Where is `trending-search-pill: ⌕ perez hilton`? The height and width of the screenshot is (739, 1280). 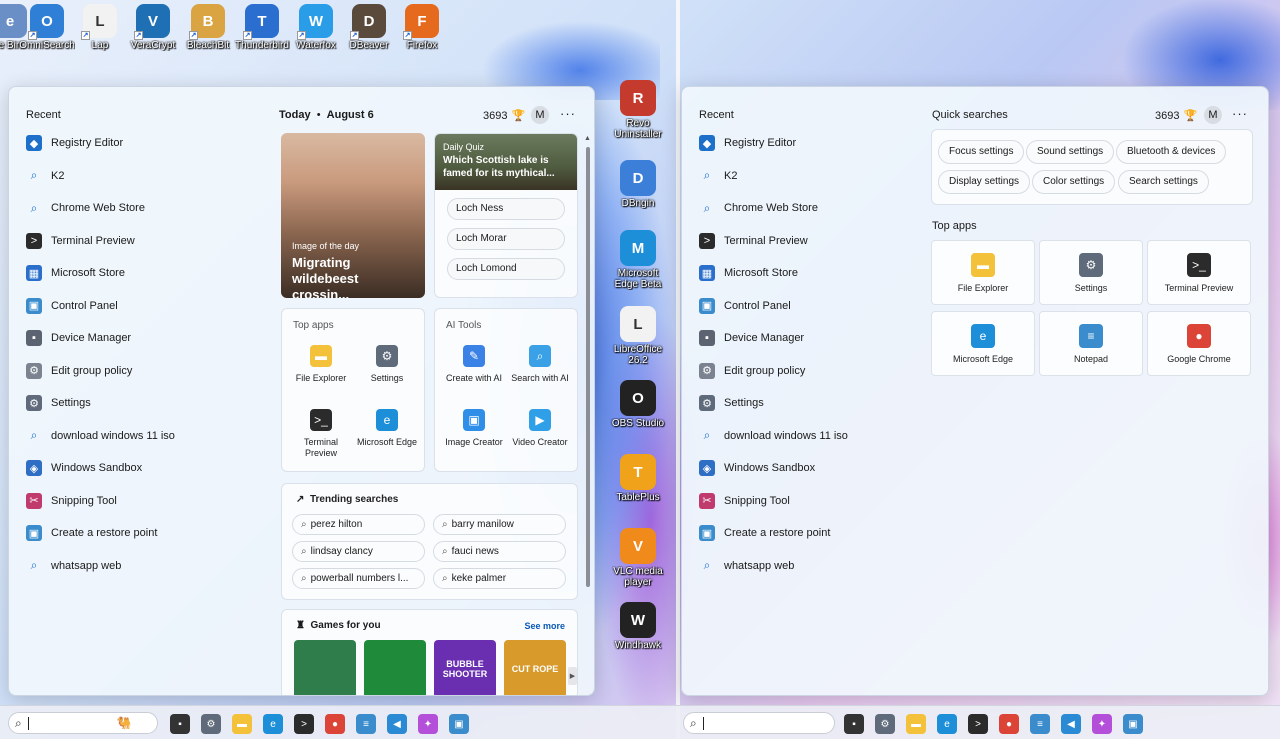
trending-search-pill: ⌕ perez hilton is located at coordinates (358, 524).